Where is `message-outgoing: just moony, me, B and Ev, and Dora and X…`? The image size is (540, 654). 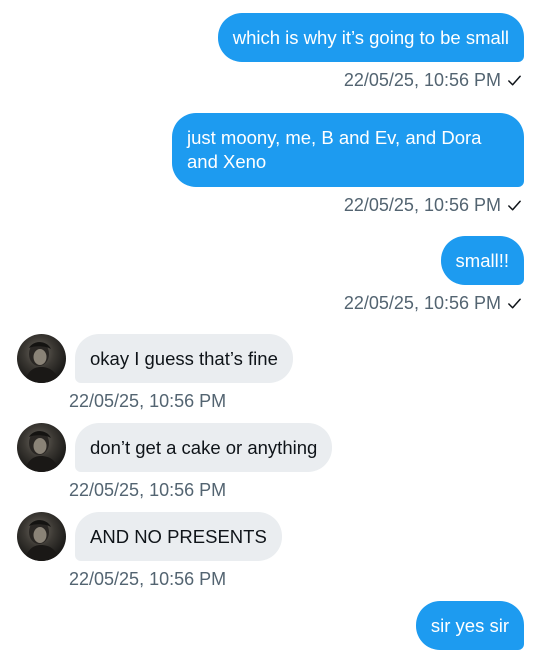 message-outgoing: just moony, me, B and Ev, and Dora and X… is located at coordinates (348, 164).